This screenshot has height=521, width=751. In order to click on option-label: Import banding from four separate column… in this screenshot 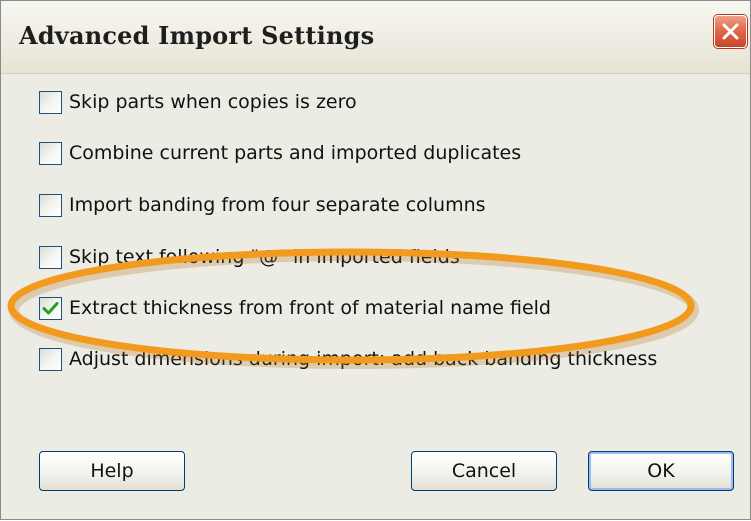, I will do `click(277, 205)`.